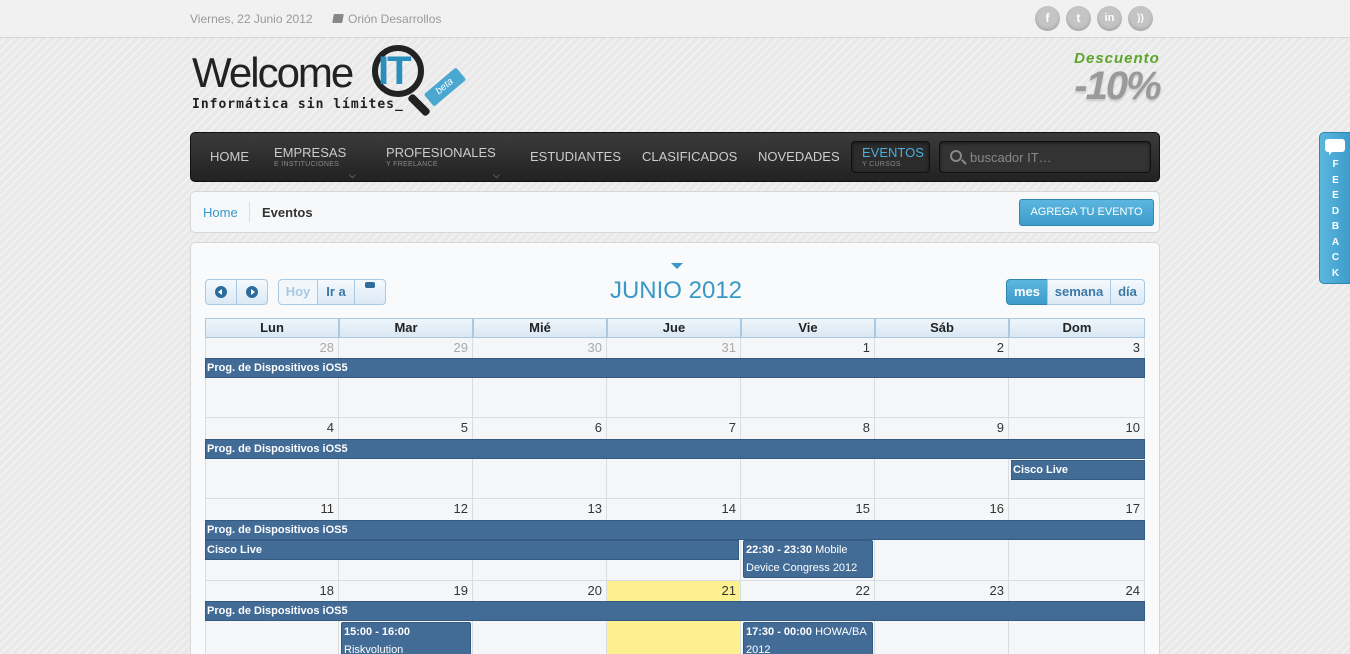 The width and height of the screenshot is (1350, 654). What do you see at coordinates (1335, 147) in the screenshot?
I see `speech-bubble-icon` at bounding box center [1335, 147].